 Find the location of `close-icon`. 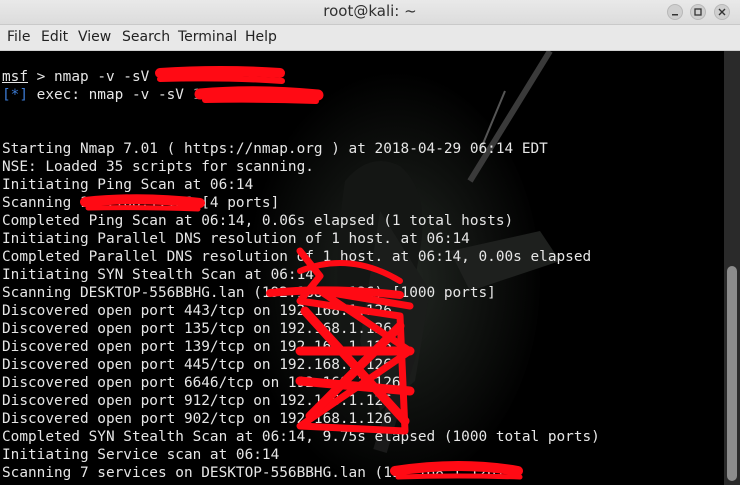

close-icon is located at coordinates (722, 12).